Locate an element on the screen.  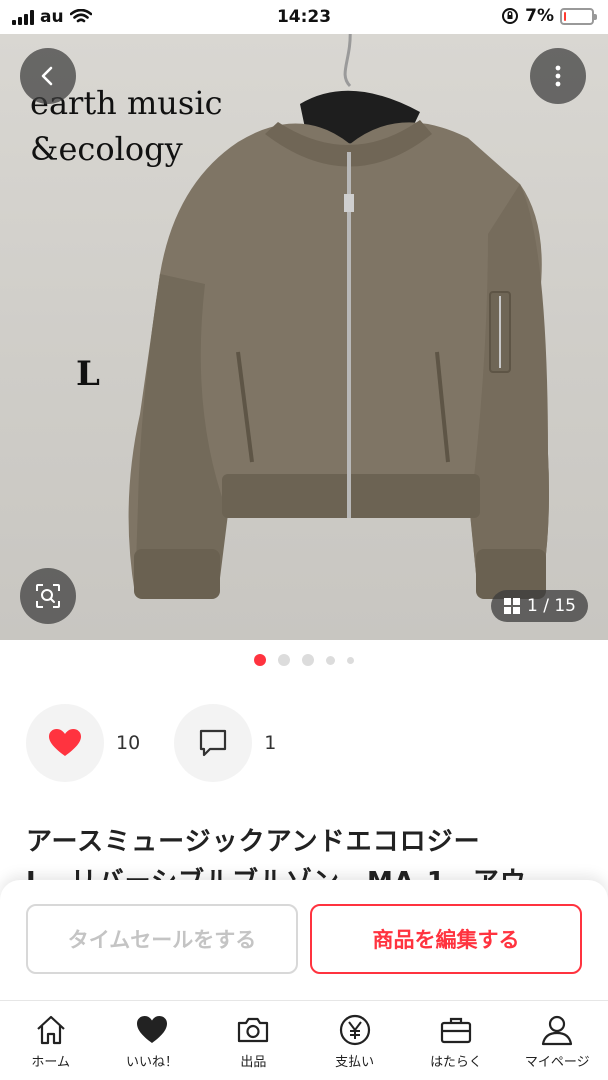
battery-icon is located at coordinates (578, 16).